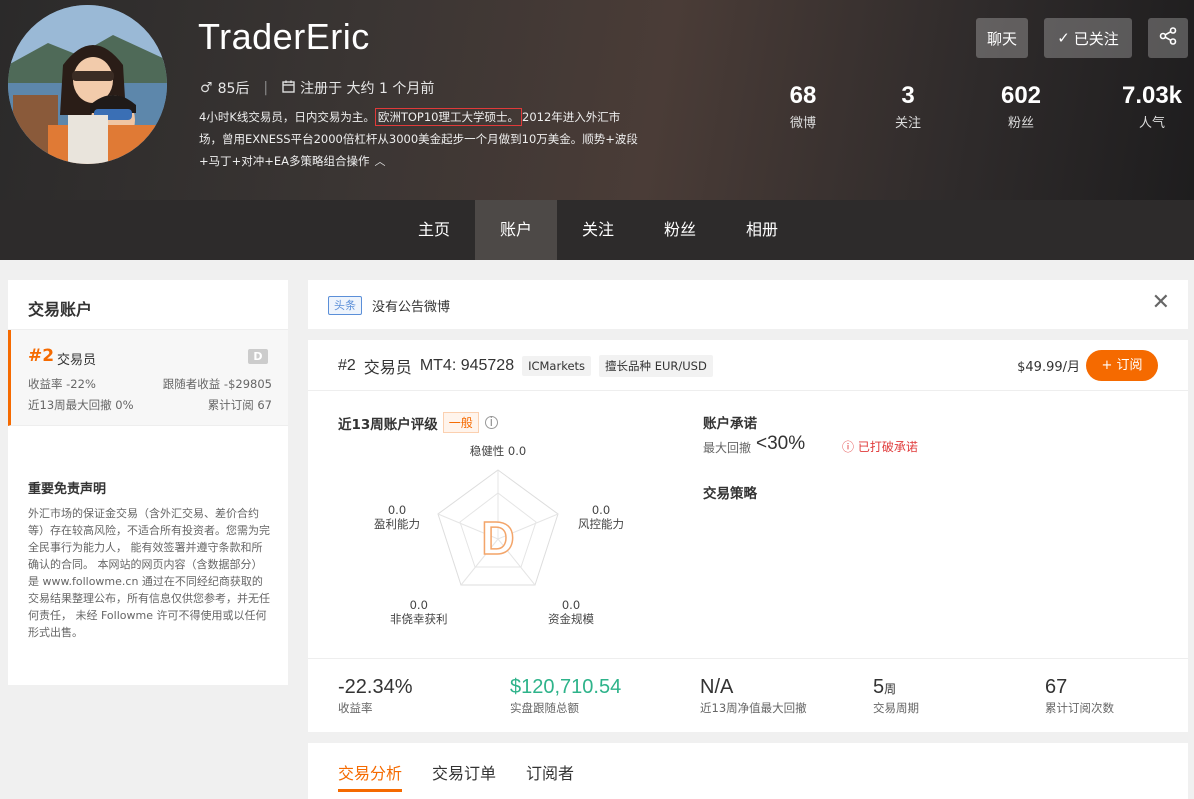 Image resolution: width=1194 pixels, height=799 pixels. Describe the element at coordinates (284, 36) in the screenshot. I see `username: TraderEric` at that location.